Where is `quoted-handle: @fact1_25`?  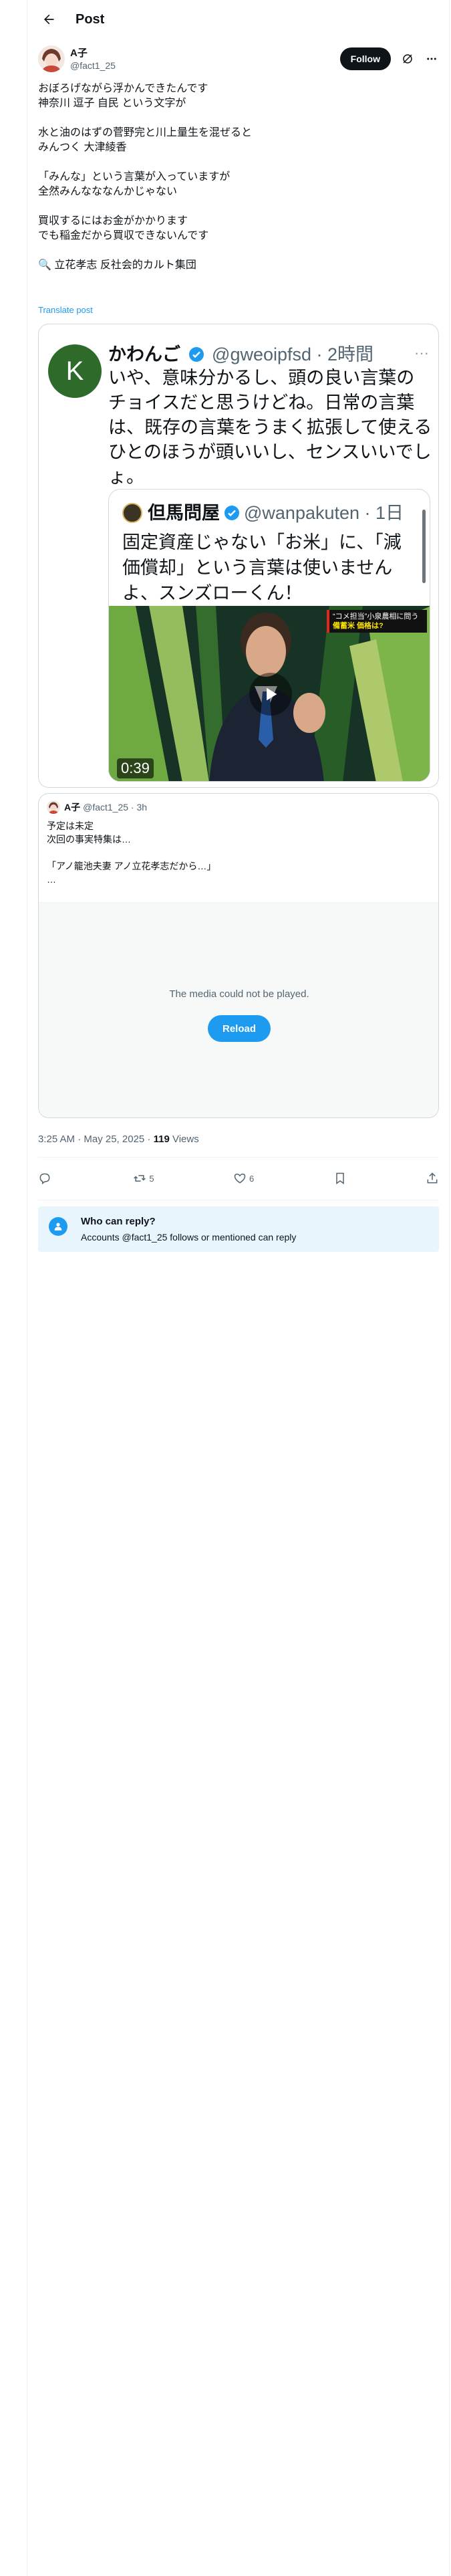 quoted-handle: @fact1_25 is located at coordinates (106, 807).